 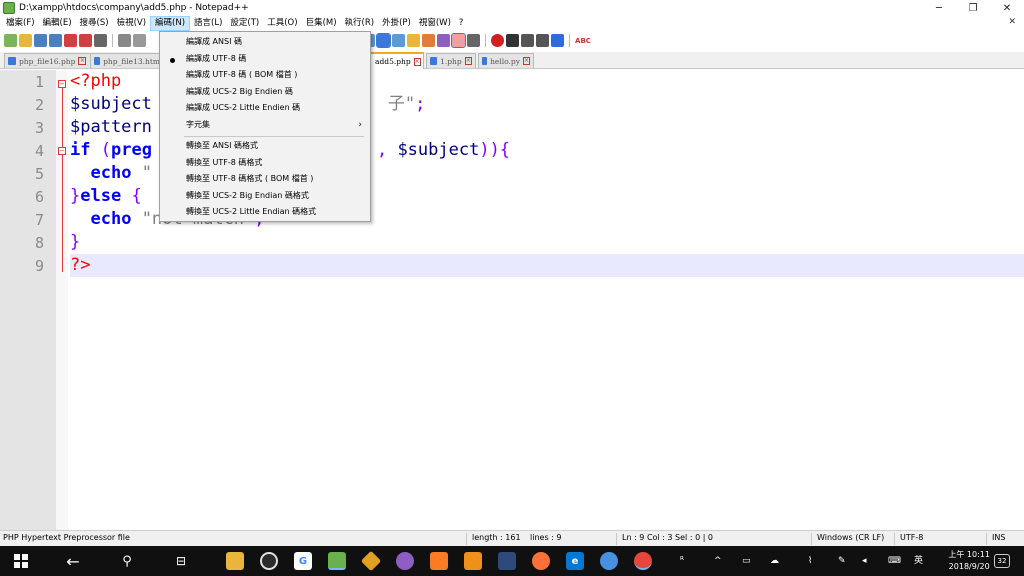 What do you see at coordinates (265, 108) in the screenshot?
I see `menu-item-encode-ucs2-le: 編譯成 UCS-2 Little Endien 碼` at bounding box center [265, 108].